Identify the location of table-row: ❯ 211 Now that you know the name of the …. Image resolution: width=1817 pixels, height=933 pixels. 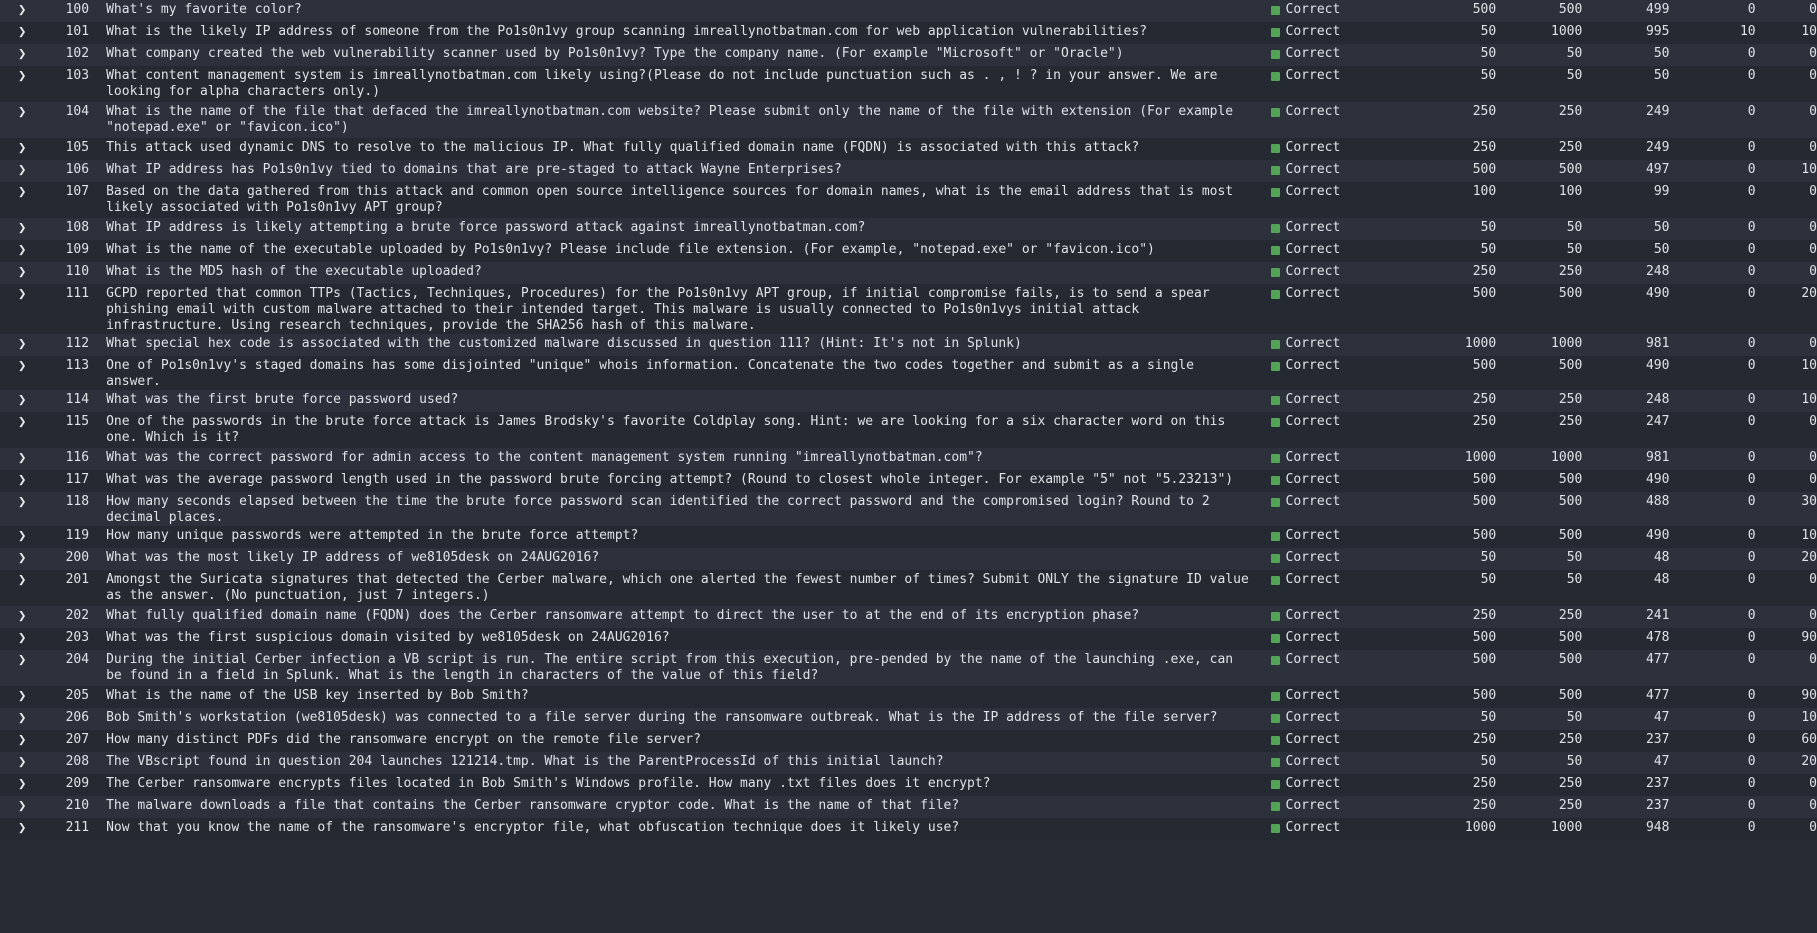
(908, 829).